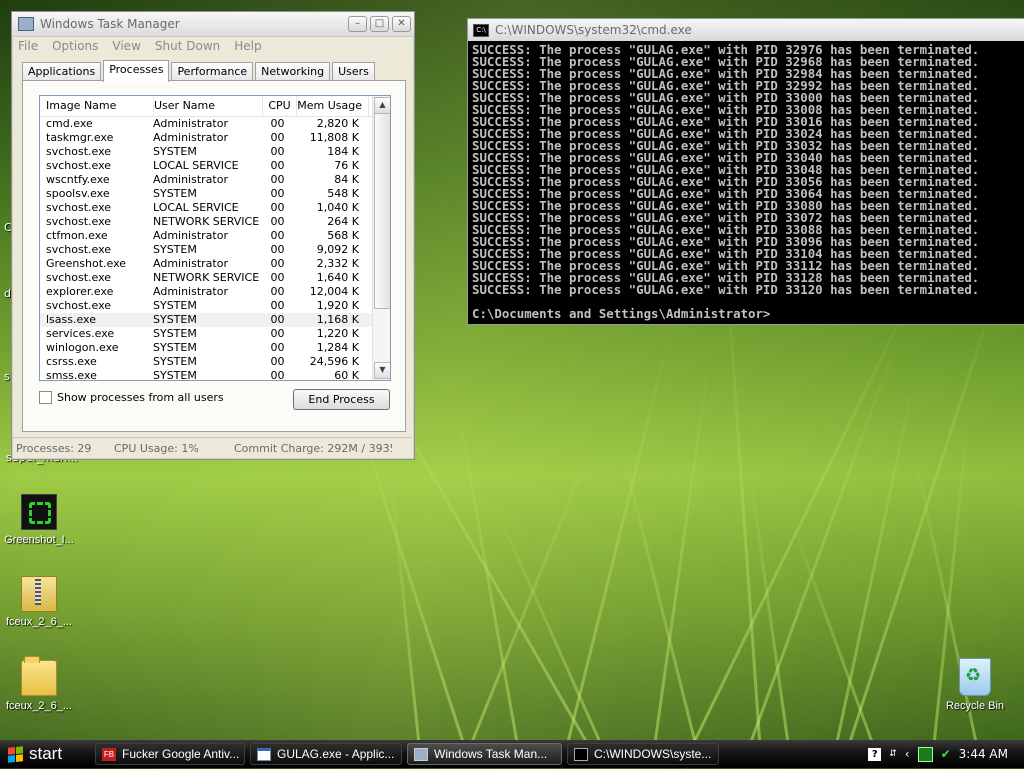 This screenshot has height=769, width=1024. I want to click on table-row: svchost.exe NETWORK SERVICE 00 1,640 K, so click(215, 278).